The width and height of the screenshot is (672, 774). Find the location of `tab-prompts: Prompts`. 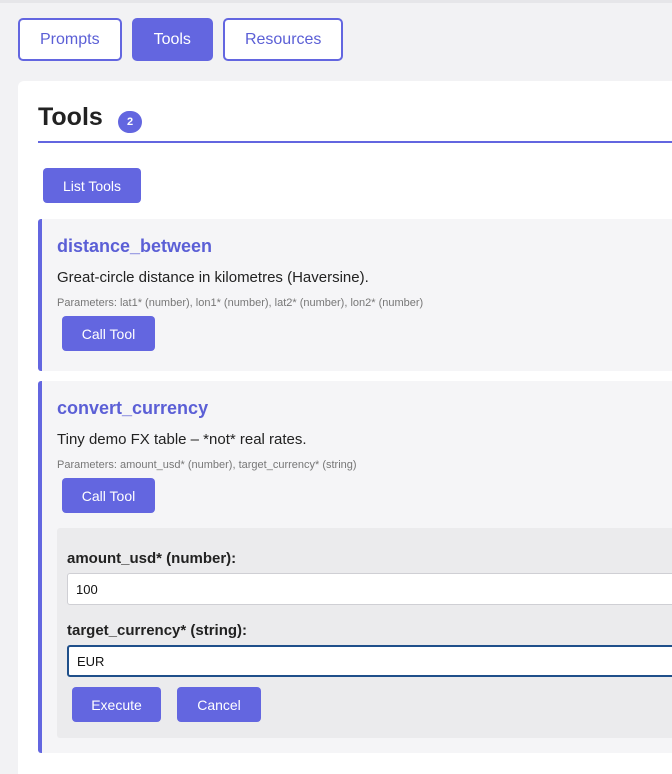

tab-prompts: Prompts is located at coordinates (70, 39).